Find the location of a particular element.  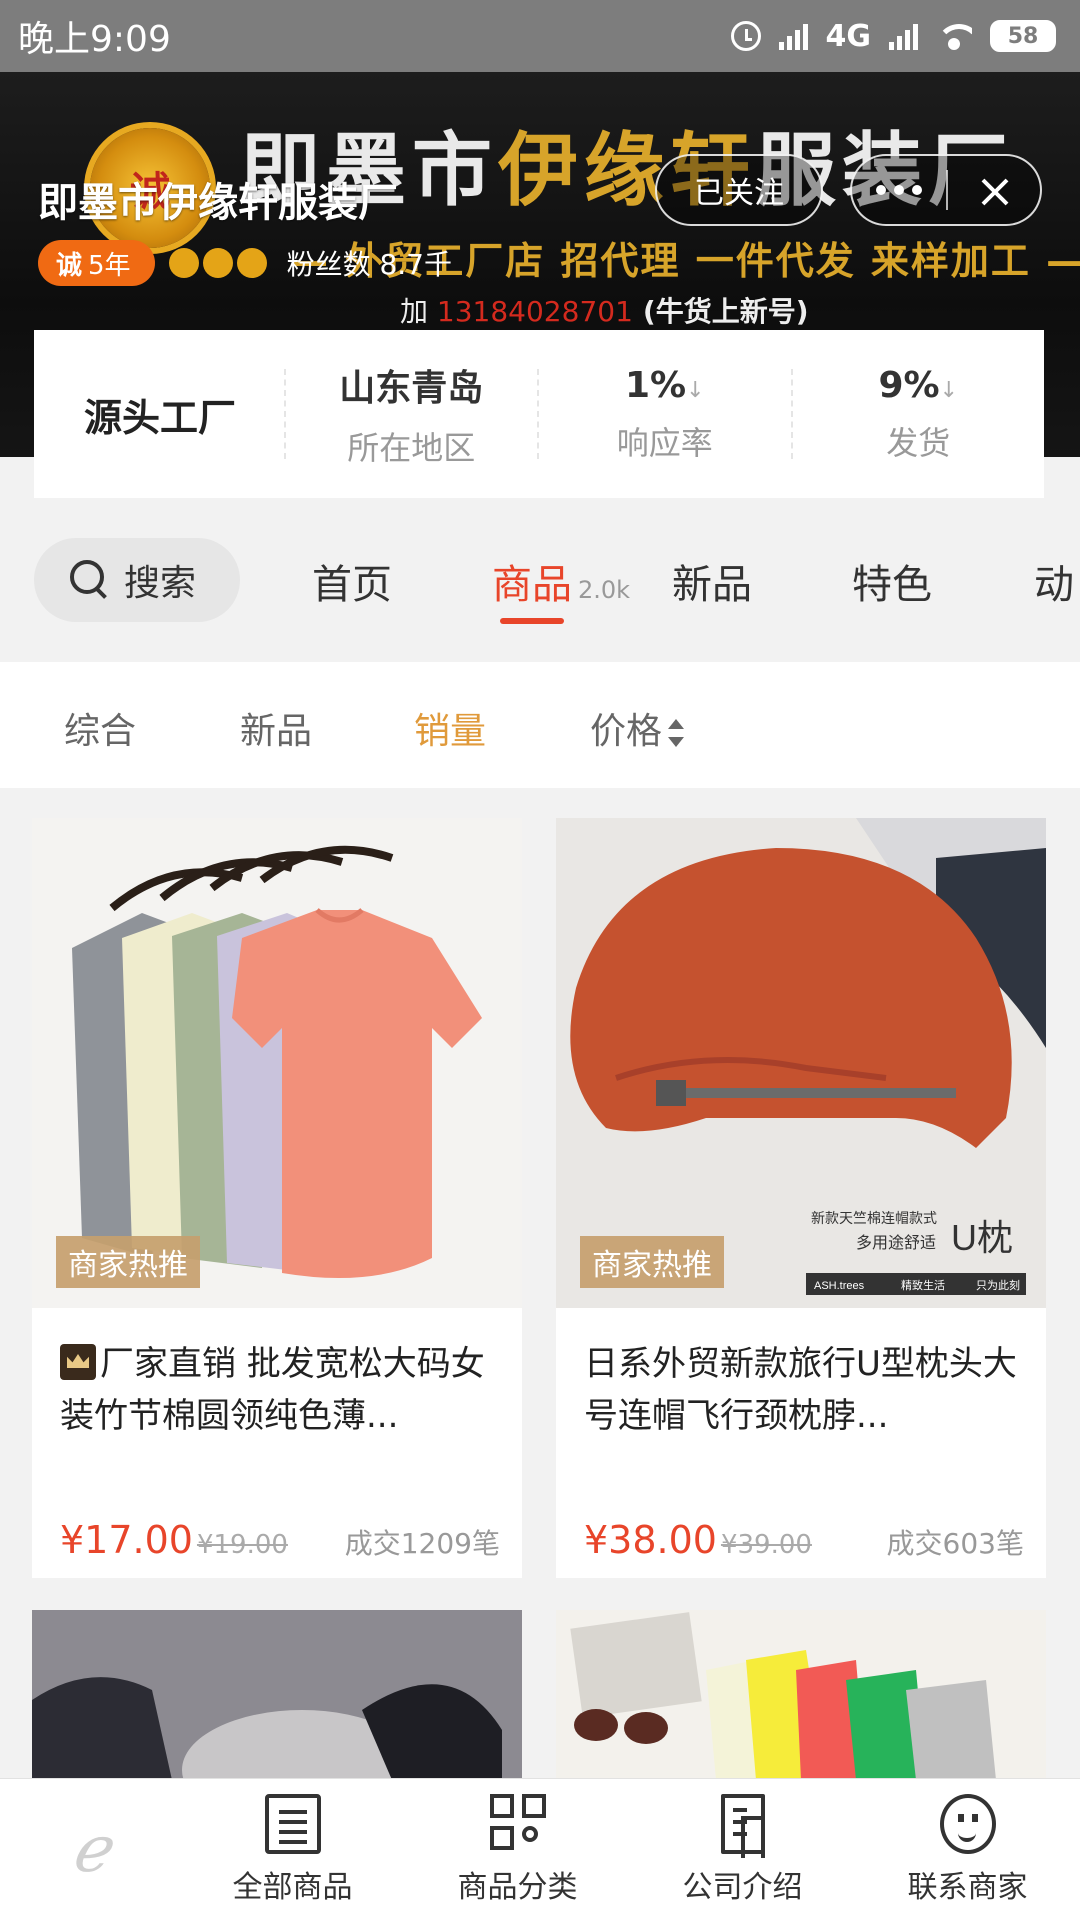

close-icon is located at coordinates (994, 190).